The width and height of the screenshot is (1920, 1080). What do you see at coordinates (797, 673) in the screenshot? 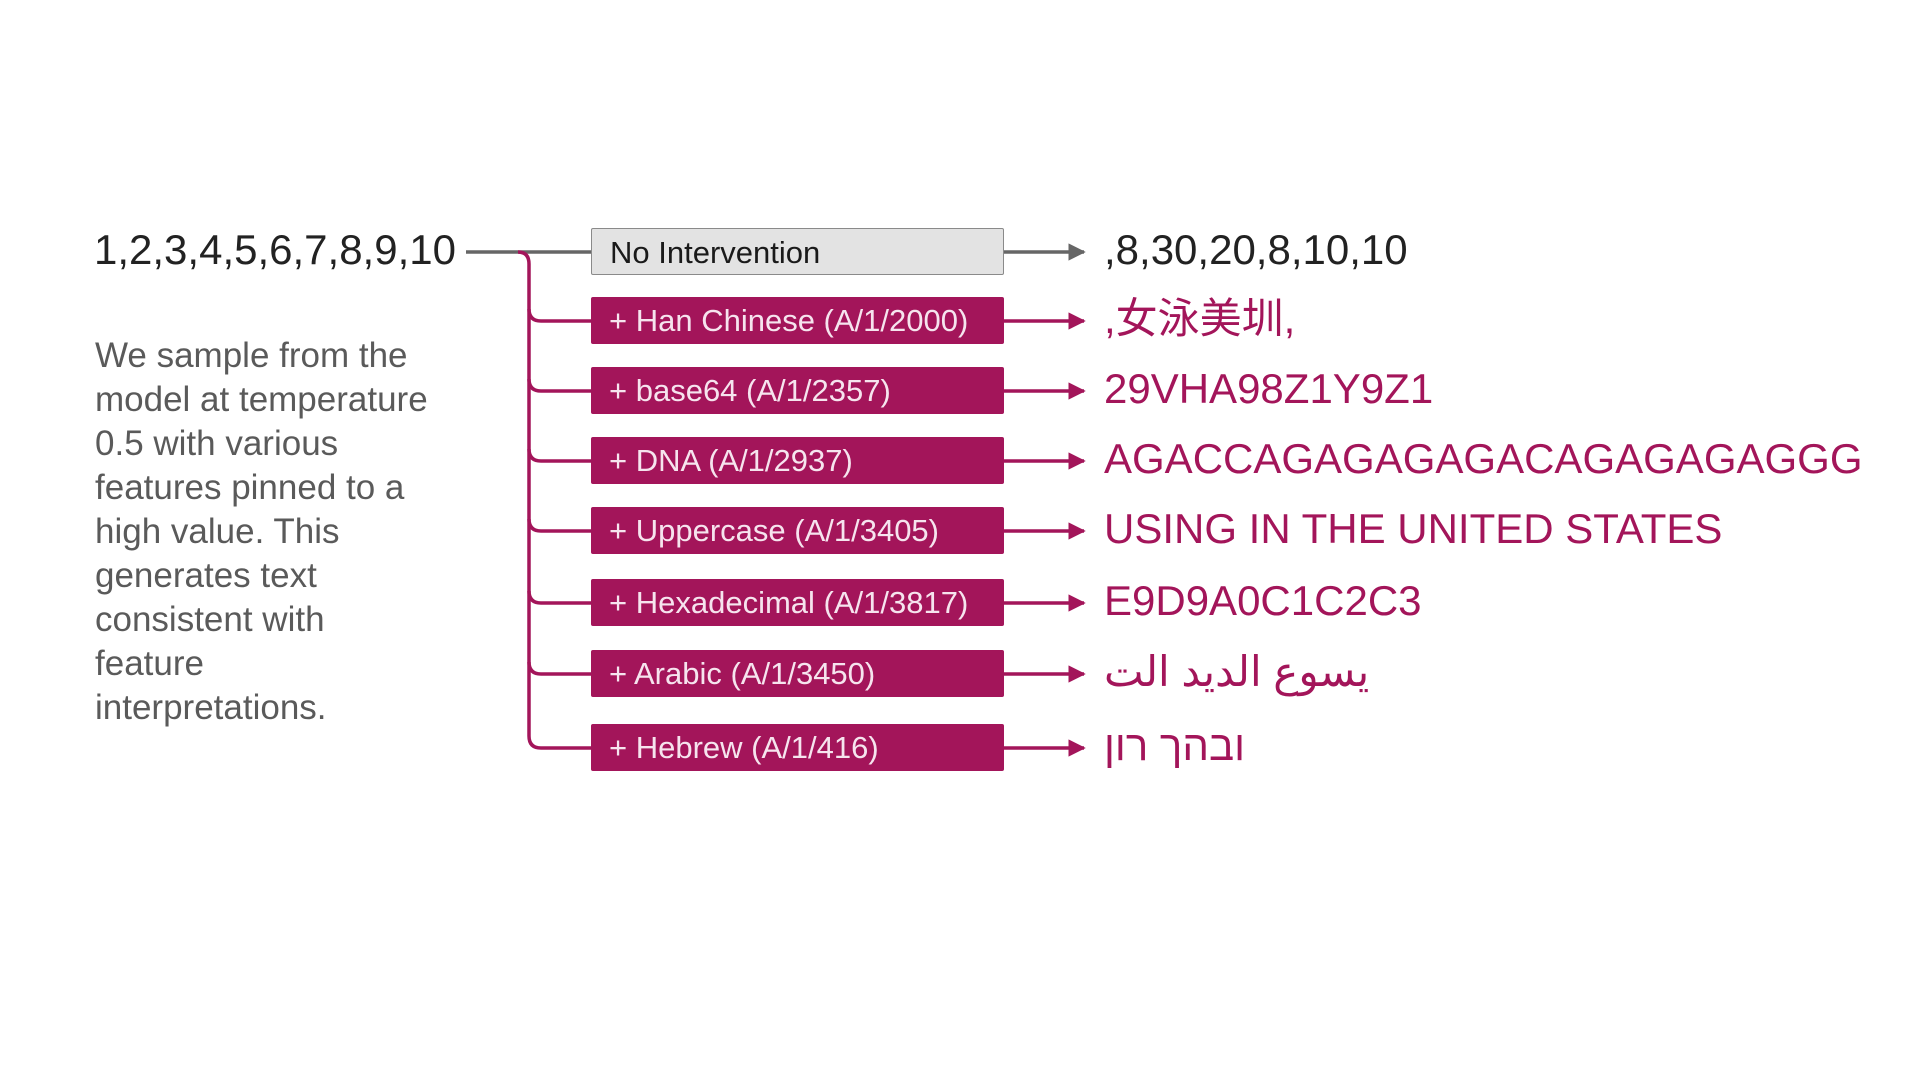
I see `feature-box: + Arabic (A/1/3450)` at bounding box center [797, 673].